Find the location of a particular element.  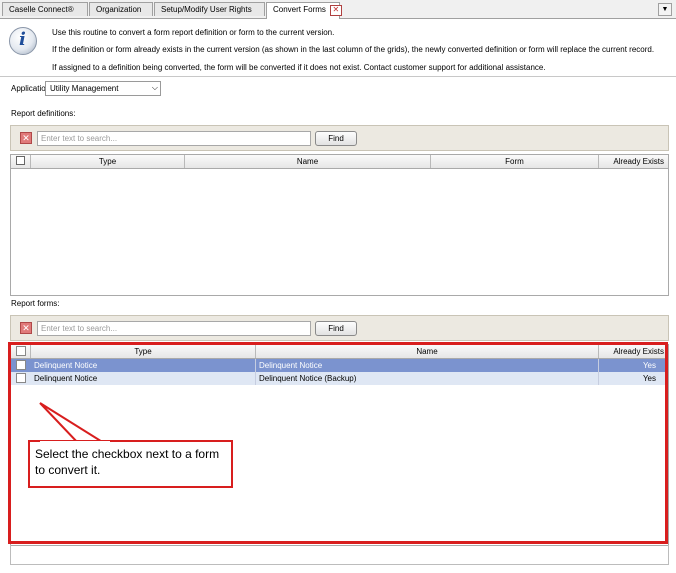

tab-label: Organization is located at coordinates (119, 9).